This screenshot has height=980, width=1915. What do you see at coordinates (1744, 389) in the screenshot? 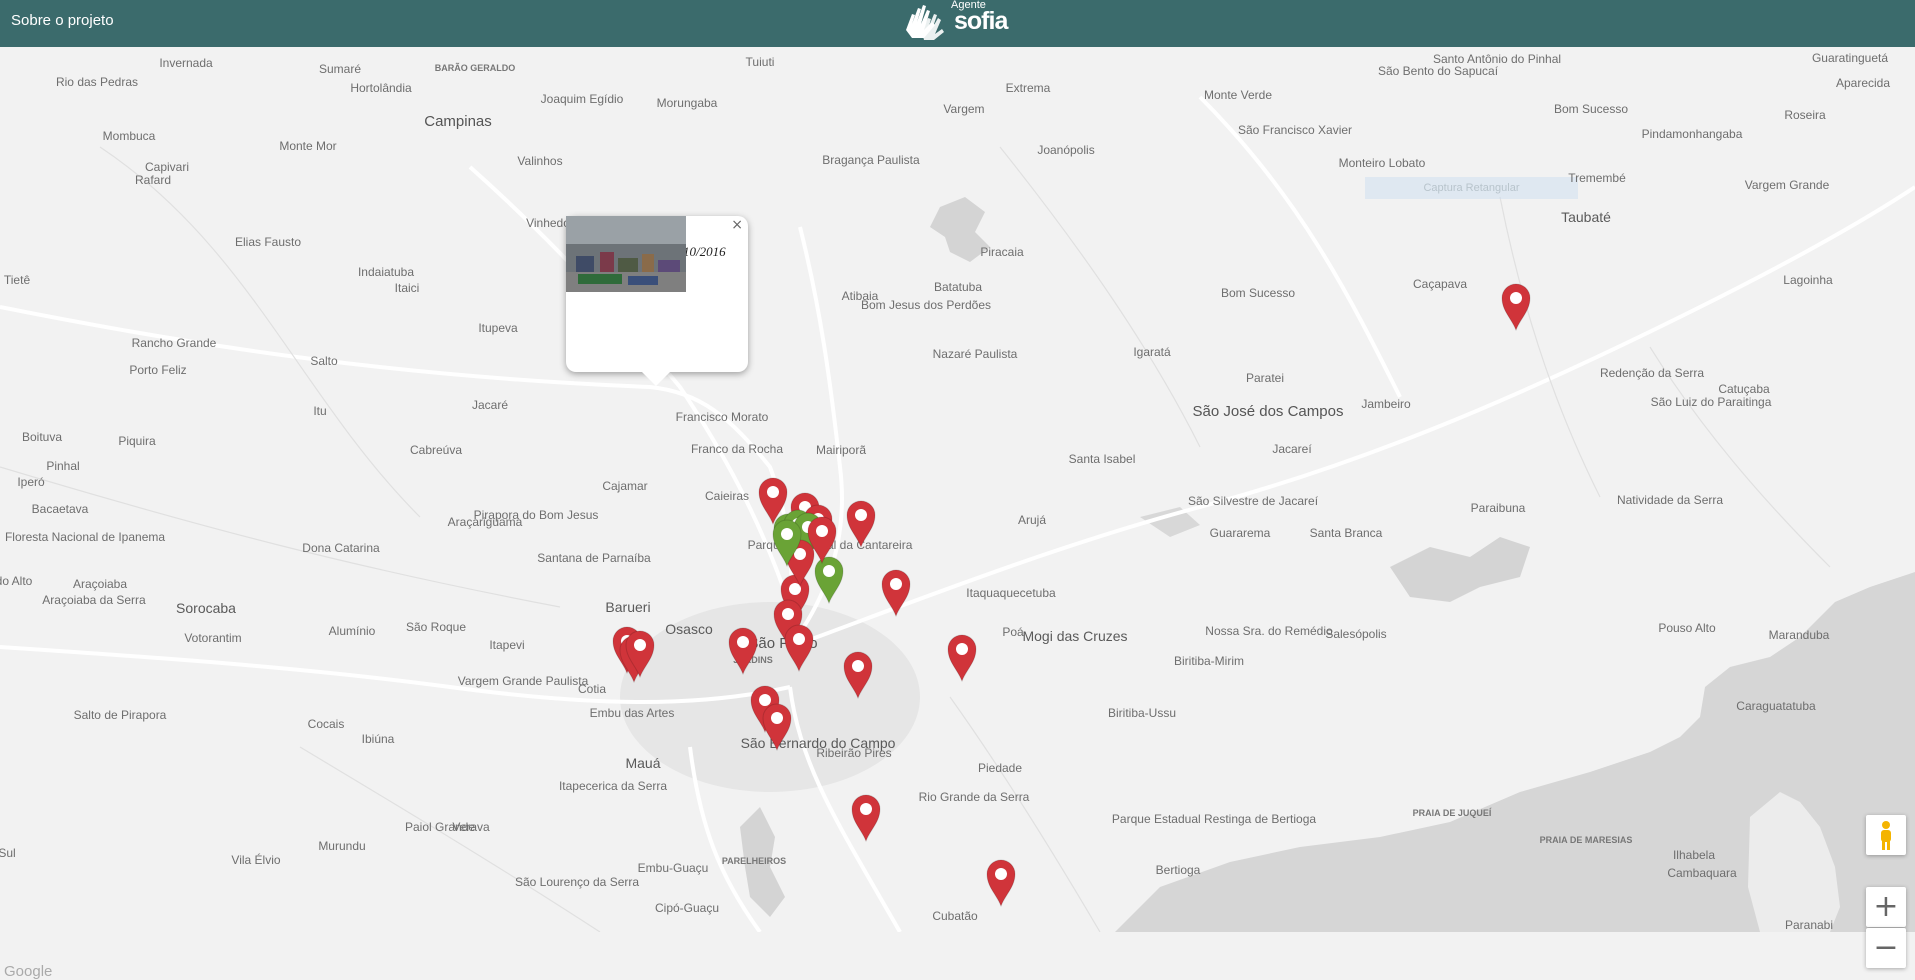
I see `place-label: Catuçaba` at bounding box center [1744, 389].